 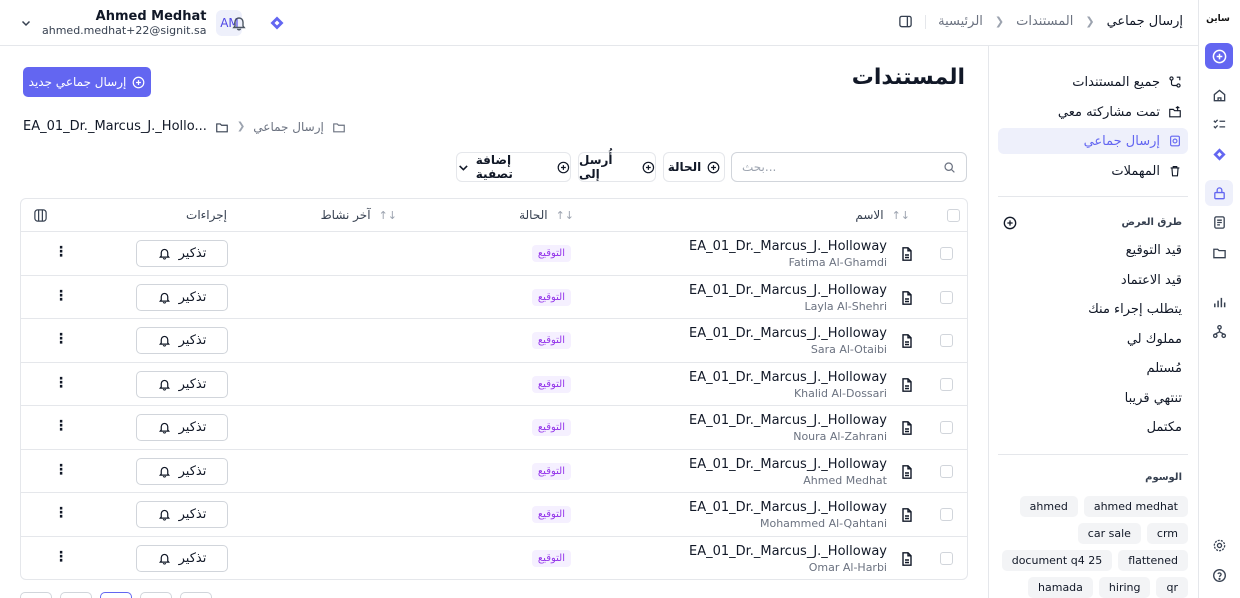 I want to click on nav-shared-with-me: تمت مشاركته معي, so click(x=1093, y=112).